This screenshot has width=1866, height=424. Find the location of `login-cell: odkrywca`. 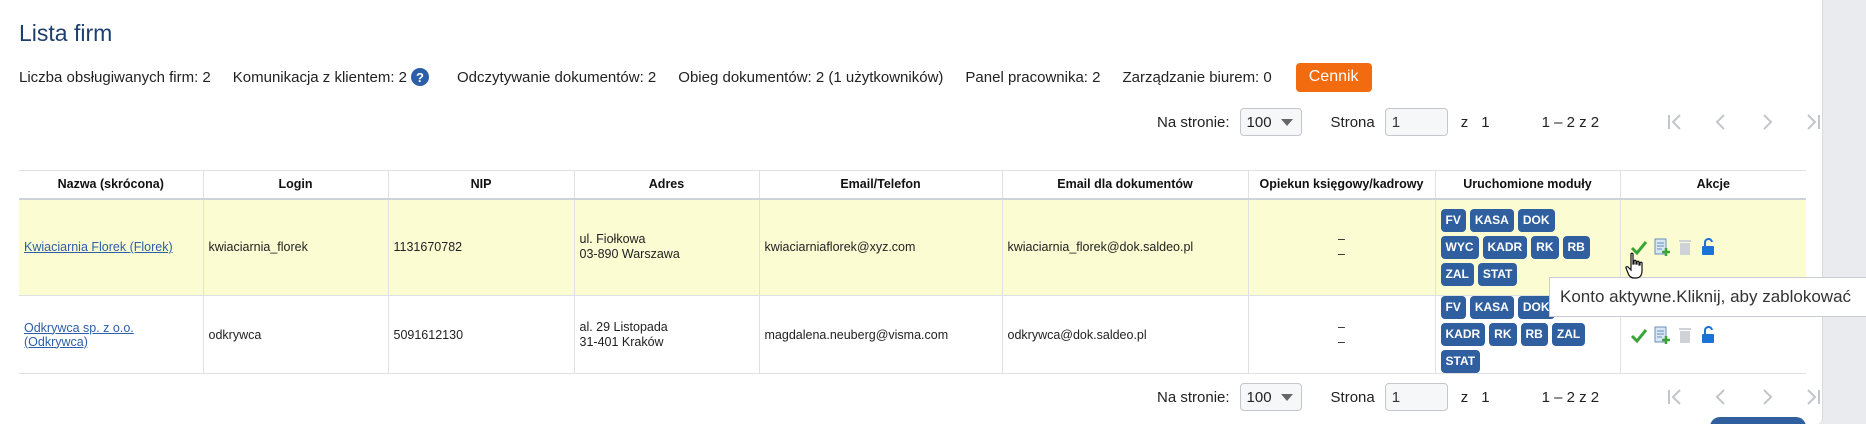

login-cell: odkrywca is located at coordinates (296, 334).